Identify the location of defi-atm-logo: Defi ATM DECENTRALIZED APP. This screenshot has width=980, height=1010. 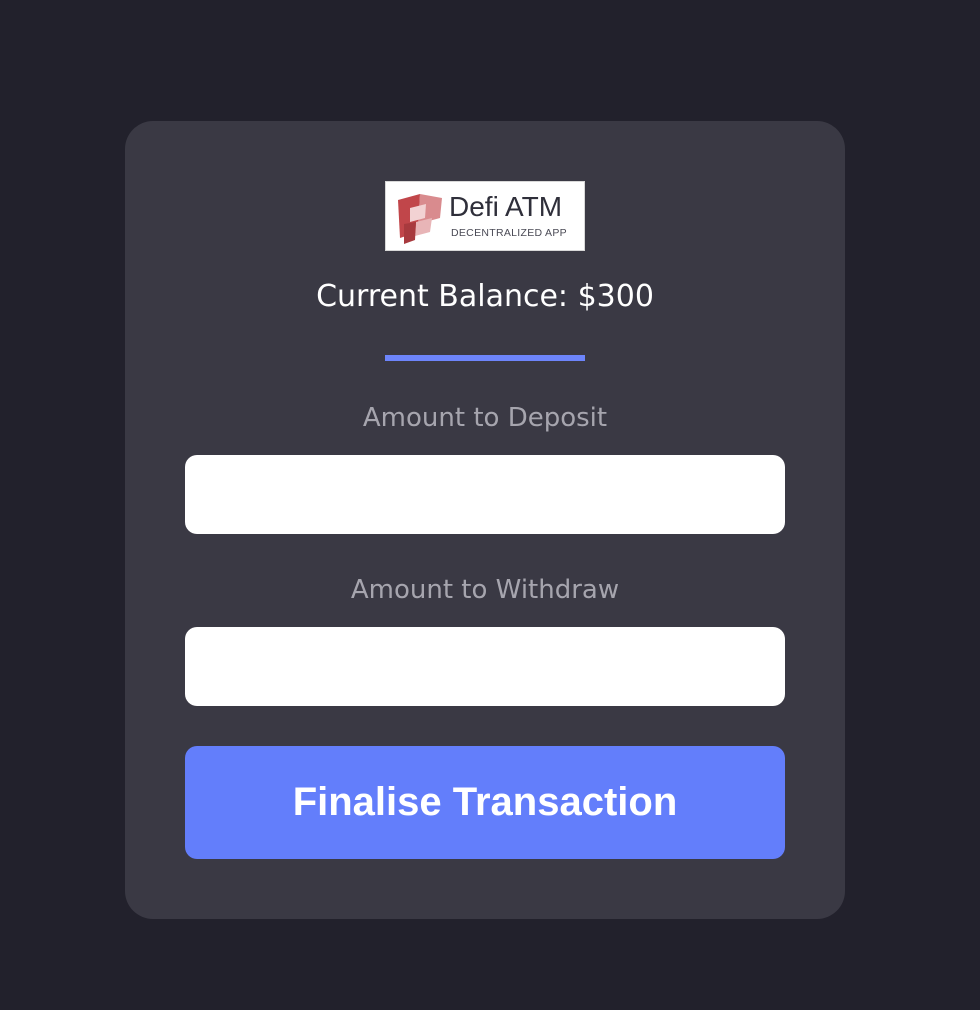
(485, 216).